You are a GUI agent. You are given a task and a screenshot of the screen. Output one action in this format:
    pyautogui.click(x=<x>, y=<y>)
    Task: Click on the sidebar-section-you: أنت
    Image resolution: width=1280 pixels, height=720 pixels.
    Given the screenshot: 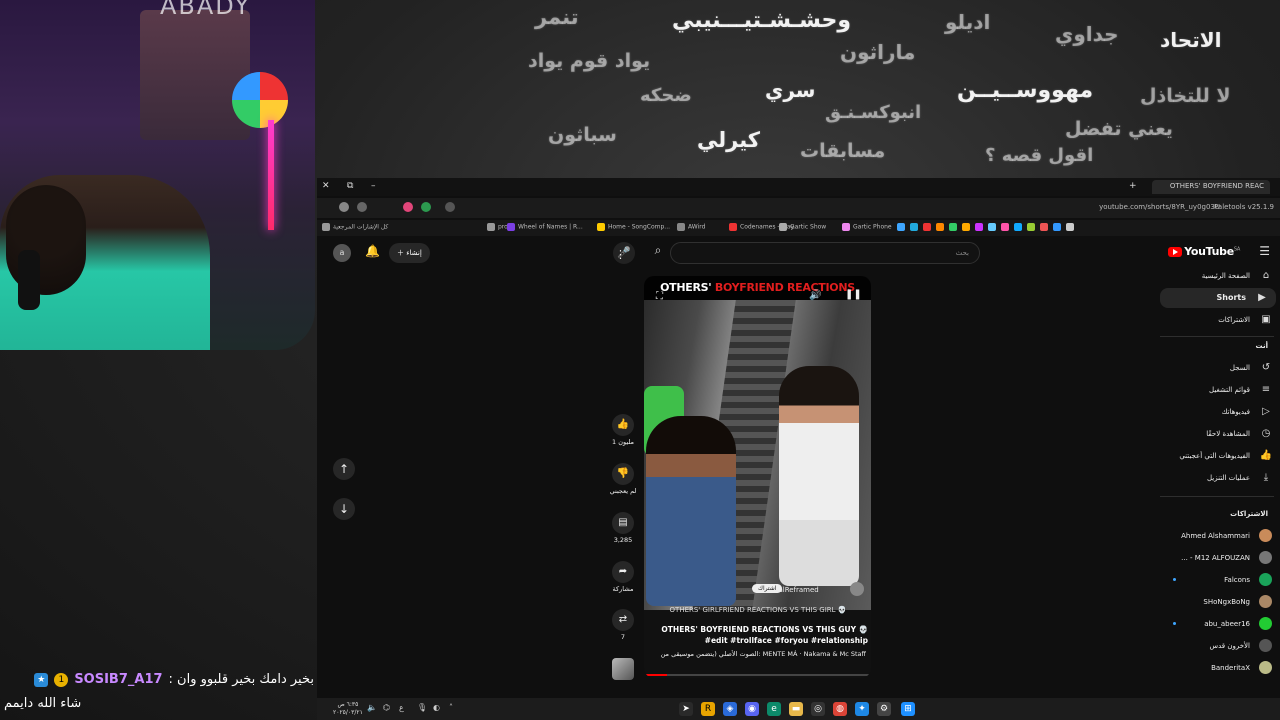 What is the action you would take?
    pyautogui.click(x=1262, y=346)
    